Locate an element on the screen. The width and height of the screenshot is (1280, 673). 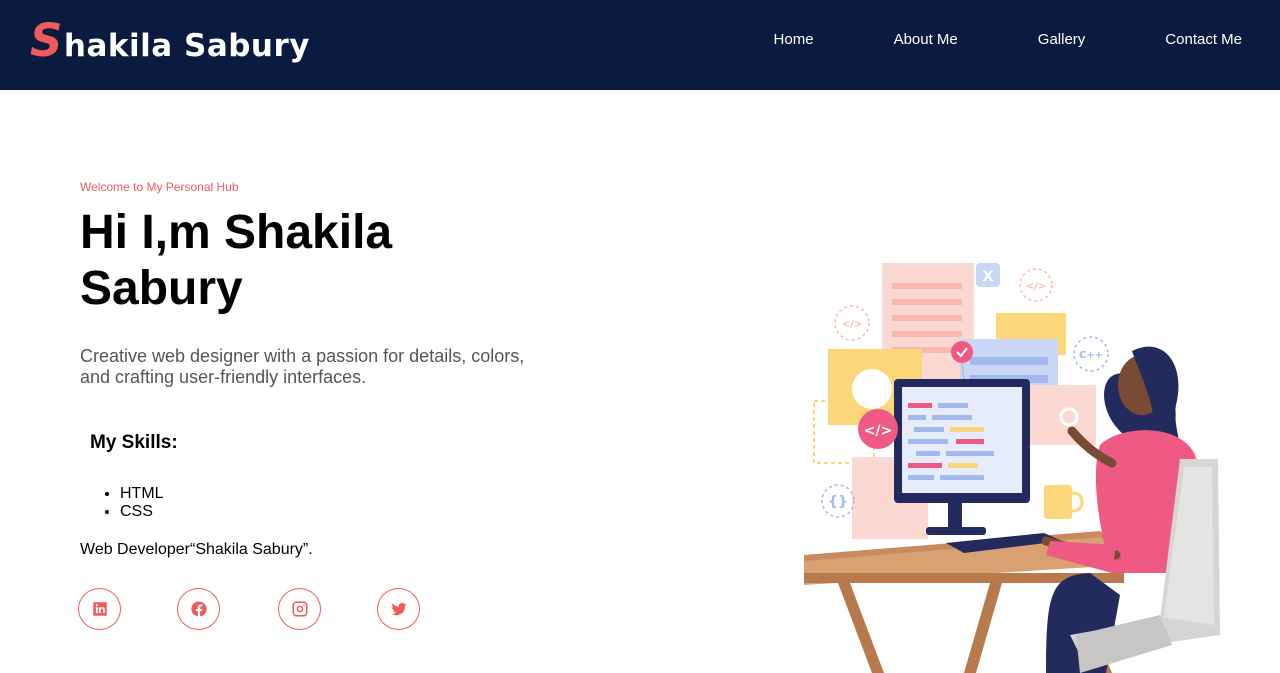
skills-heading: My Skills: is located at coordinates (134, 442).